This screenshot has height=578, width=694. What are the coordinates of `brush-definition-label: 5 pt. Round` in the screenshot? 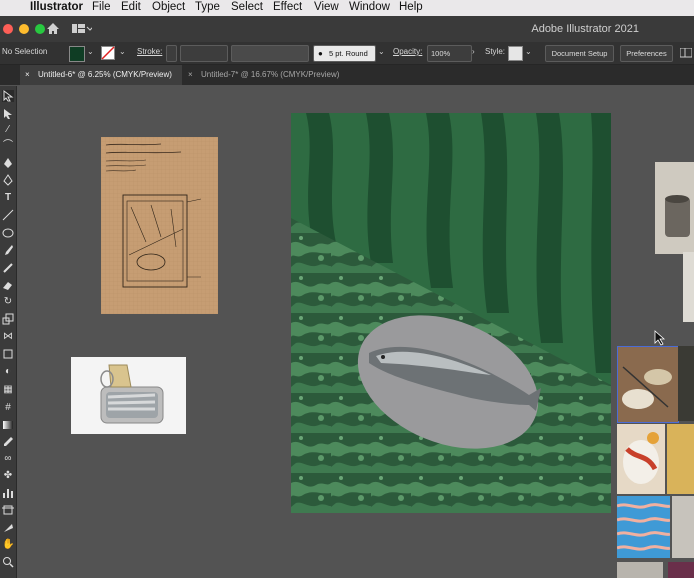 It's located at (348, 53).